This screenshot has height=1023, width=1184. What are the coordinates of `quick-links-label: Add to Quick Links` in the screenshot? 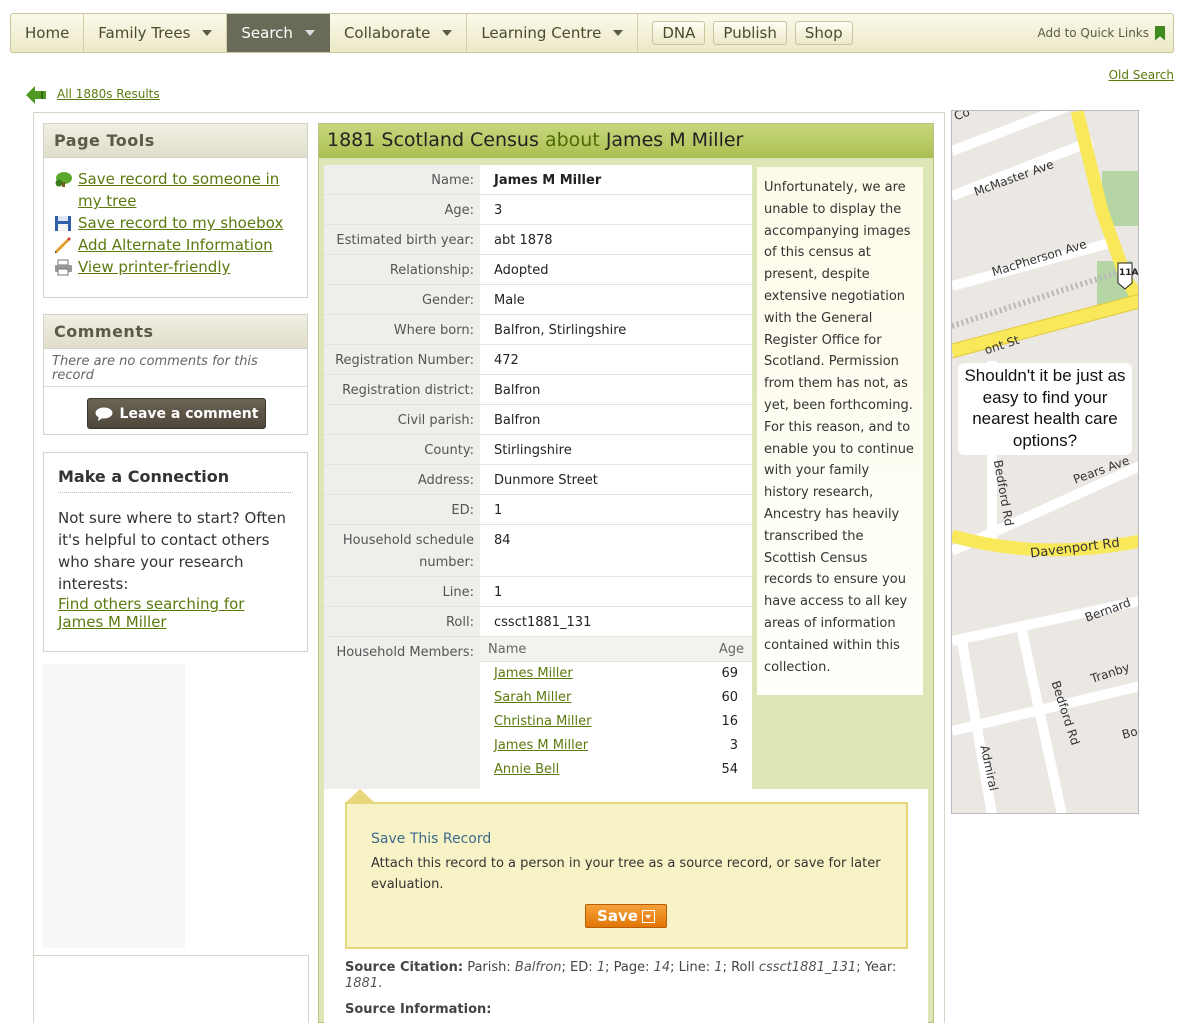 It's located at (1093, 33).